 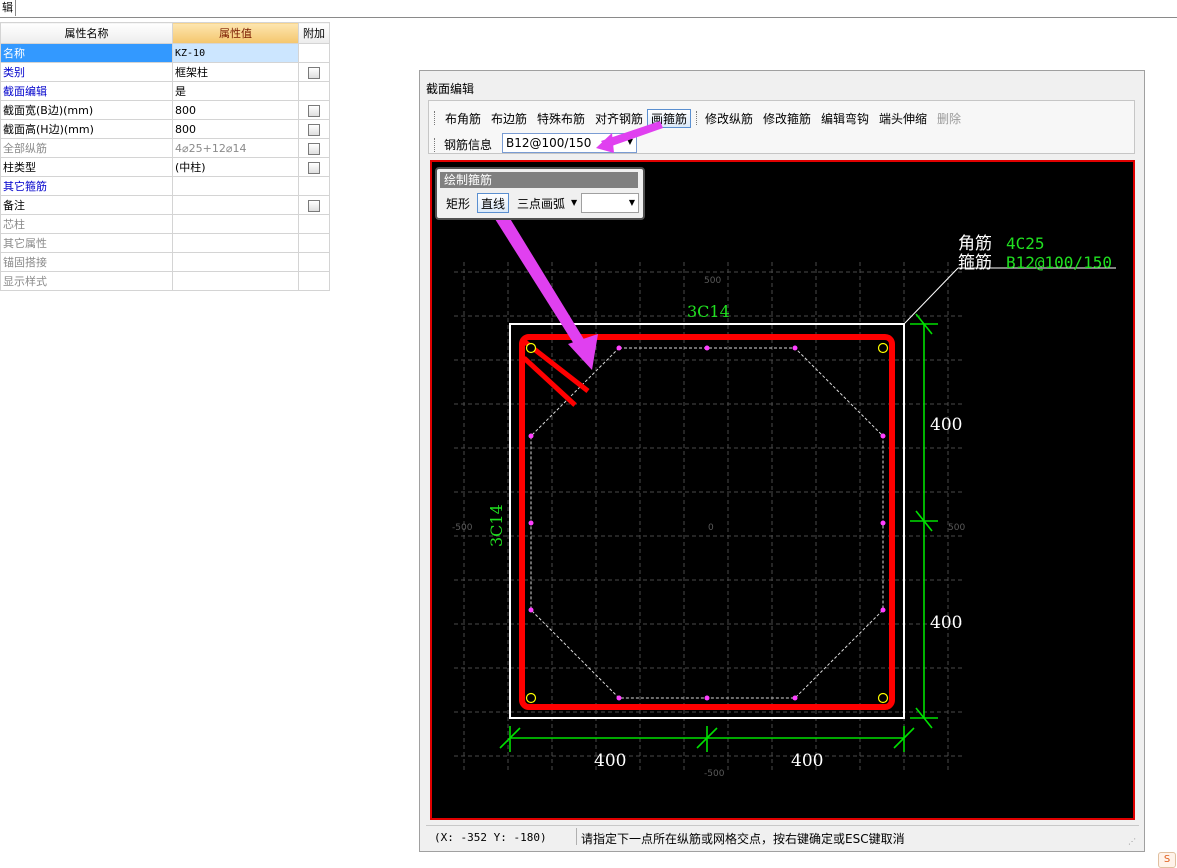 I want to click on edge-bars, so click(x=707, y=523).